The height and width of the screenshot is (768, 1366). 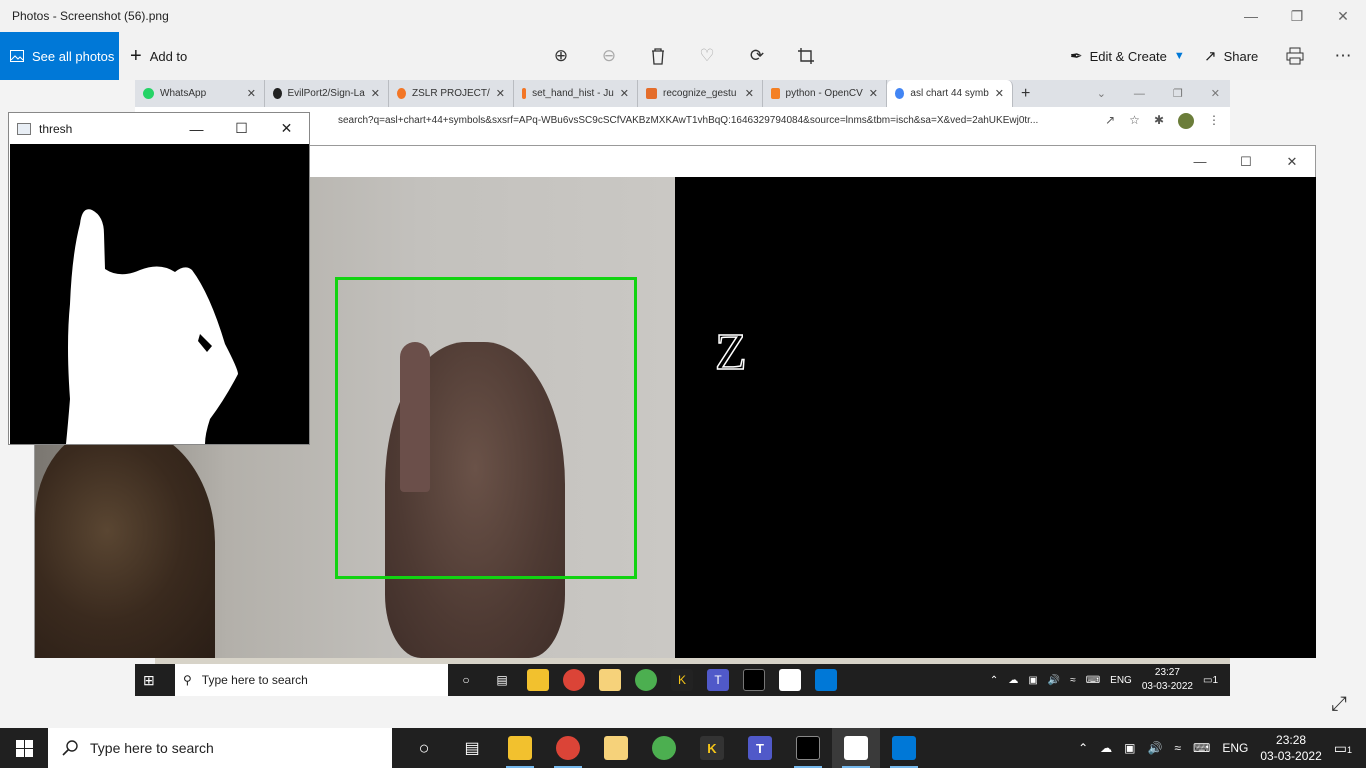 I want to click on menu-icon: ⋮, so click(x=1214, y=121).